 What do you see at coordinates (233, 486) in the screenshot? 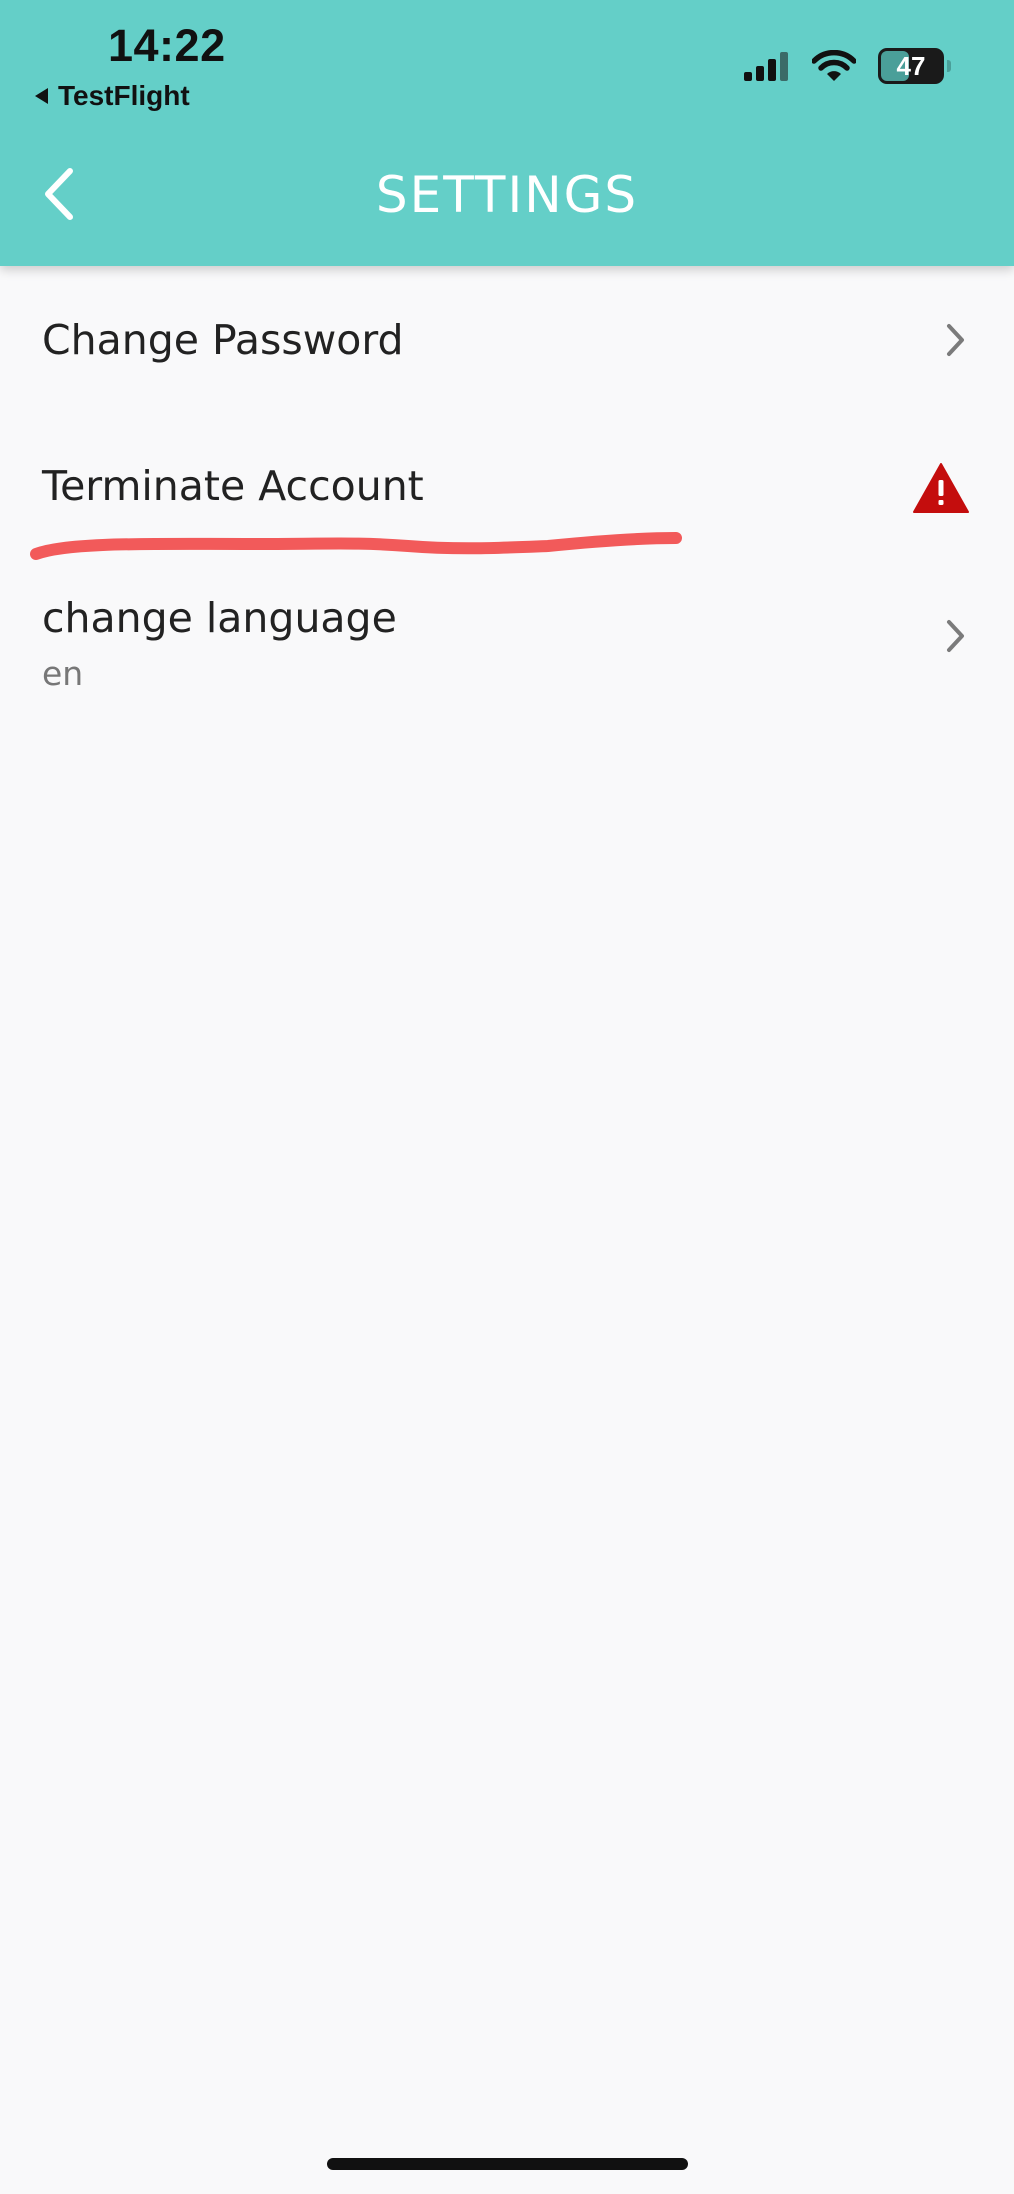
I see `terminate-account-label: Terminate Account` at bounding box center [233, 486].